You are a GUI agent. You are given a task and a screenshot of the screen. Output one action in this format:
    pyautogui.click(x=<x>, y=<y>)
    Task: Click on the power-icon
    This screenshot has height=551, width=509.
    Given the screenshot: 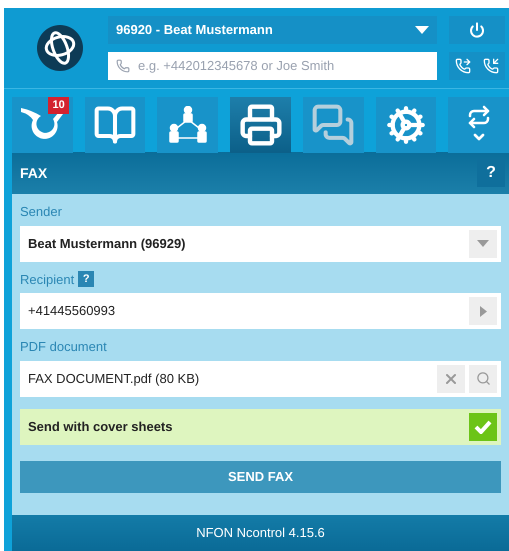 What is the action you would take?
    pyautogui.click(x=477, y=30)
    